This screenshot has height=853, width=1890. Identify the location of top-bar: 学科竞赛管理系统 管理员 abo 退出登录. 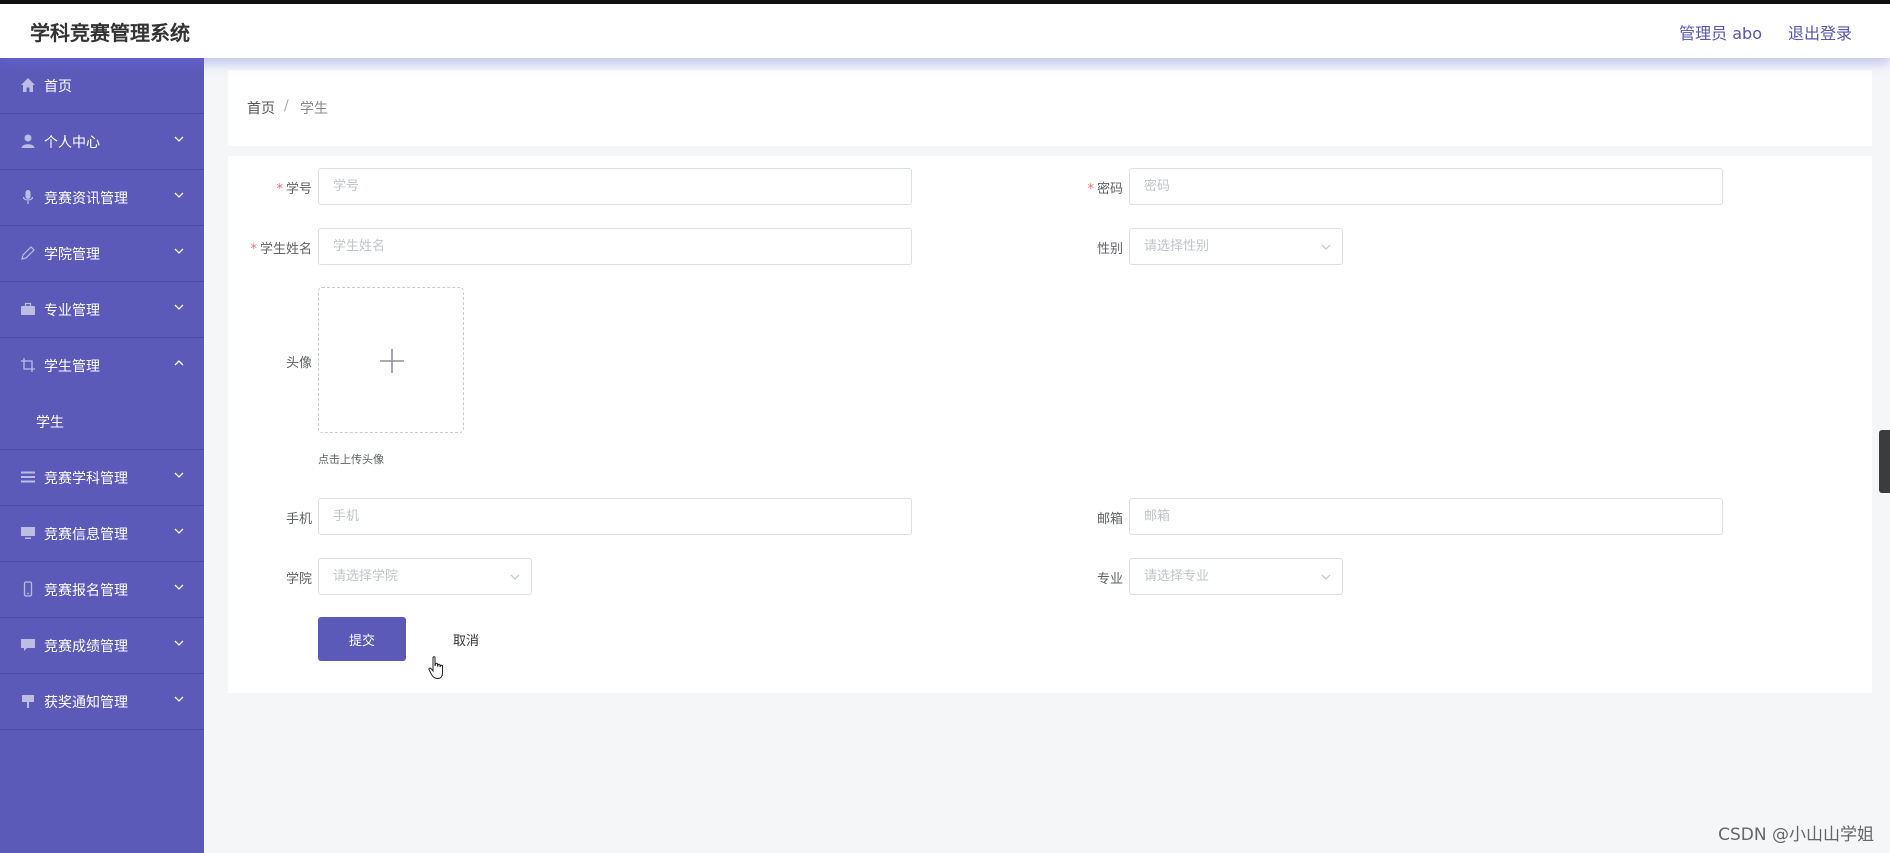
(945, 29).